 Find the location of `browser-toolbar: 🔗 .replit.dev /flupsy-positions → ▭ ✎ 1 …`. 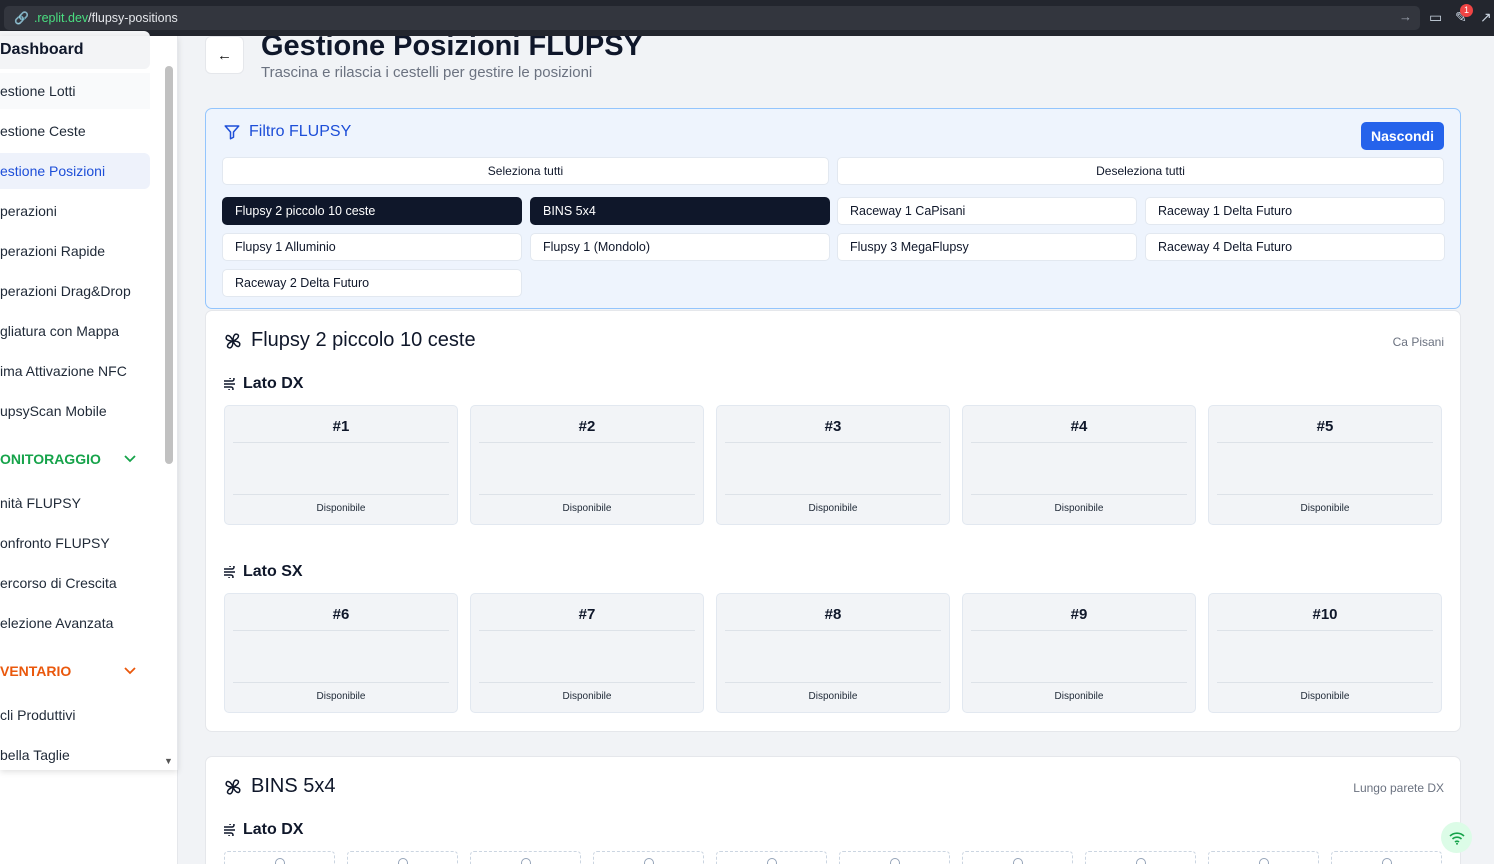

browser-toolbar: 🔗 .replit.dev /flupsy-positions → ▭ ✎ 1 … is located at coordinates (747, 18).